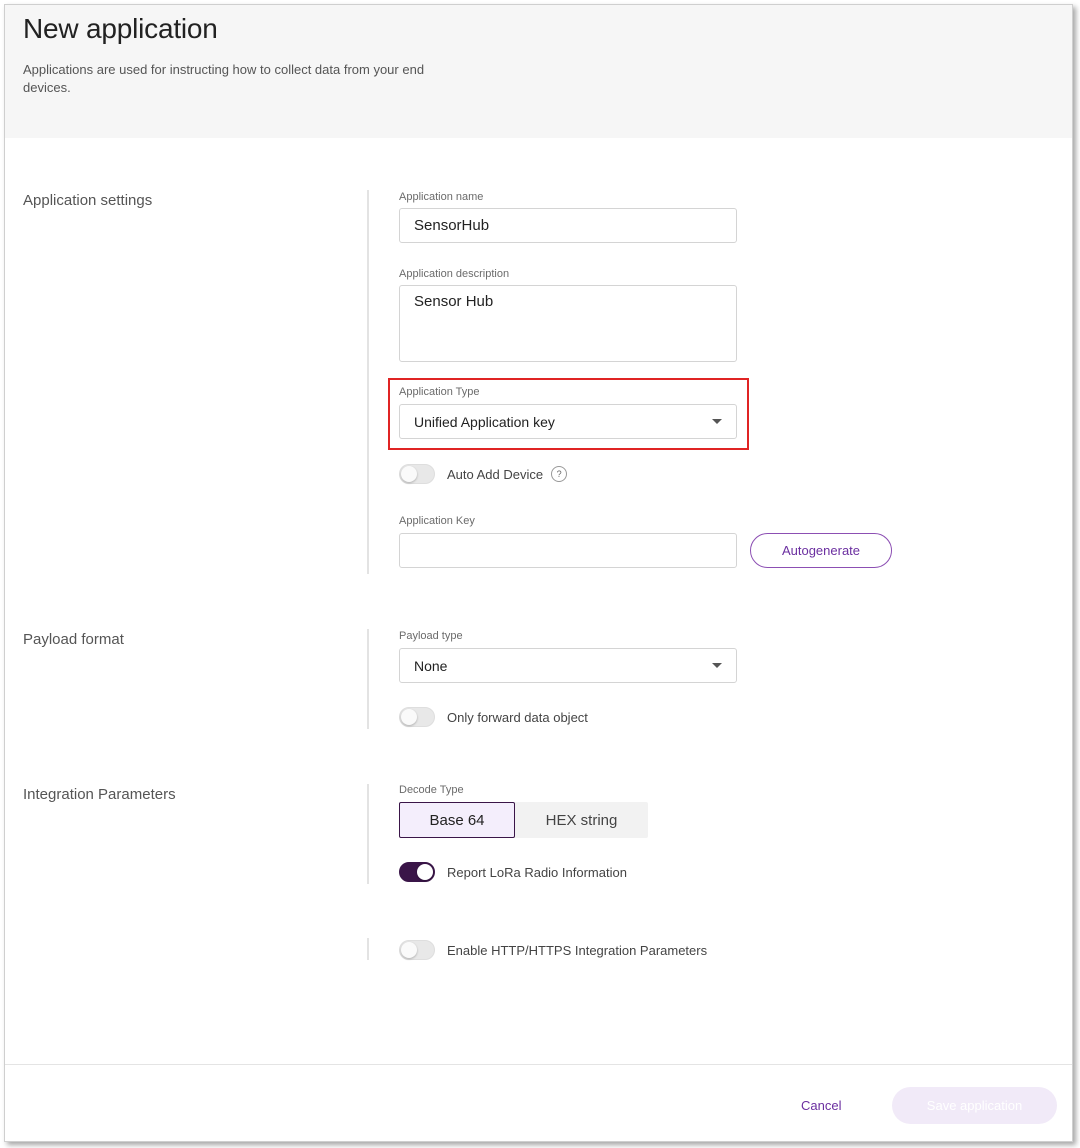  I want to click on only-forward-label: Only forward data object, so click(517, 717).